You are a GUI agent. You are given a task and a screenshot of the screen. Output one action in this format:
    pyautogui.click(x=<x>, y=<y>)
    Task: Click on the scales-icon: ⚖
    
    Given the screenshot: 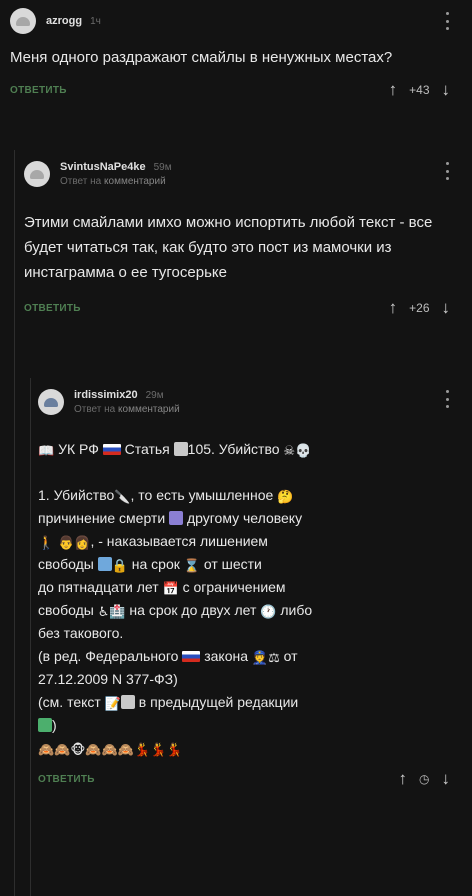 What is the action you would take?
    pyautogui.click(x=274, y=657)
    